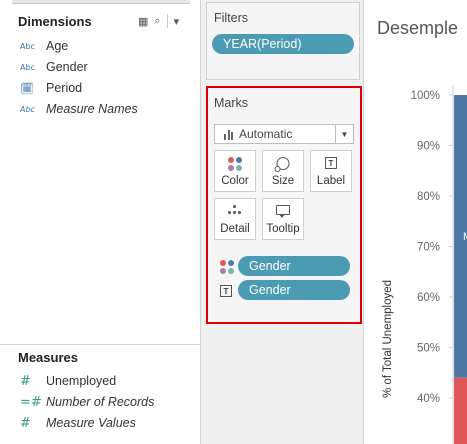 The image size is (467, 444). Describe the element at coordinates (167, 21) in the screenshot. I see `toolbar-divider` at that location.